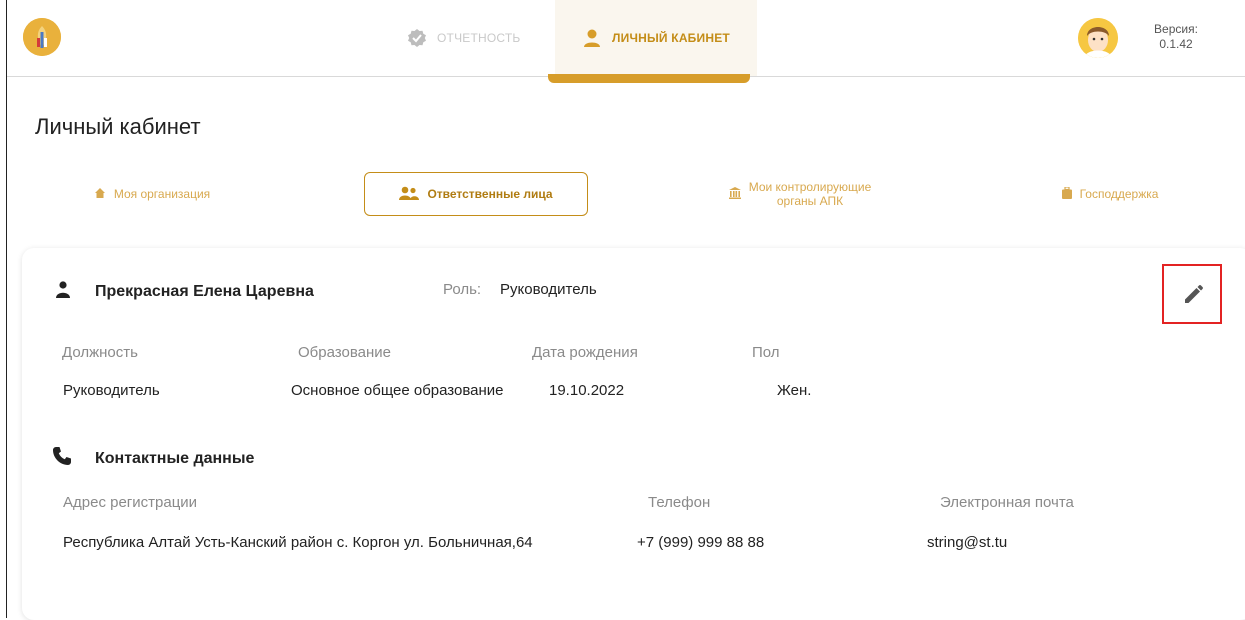  What do you see at coordinates (810, 187) in the screenshot?
I see `subtab-control-bodies-line1: Мои контролирующие` at bounding box center [810, 187].